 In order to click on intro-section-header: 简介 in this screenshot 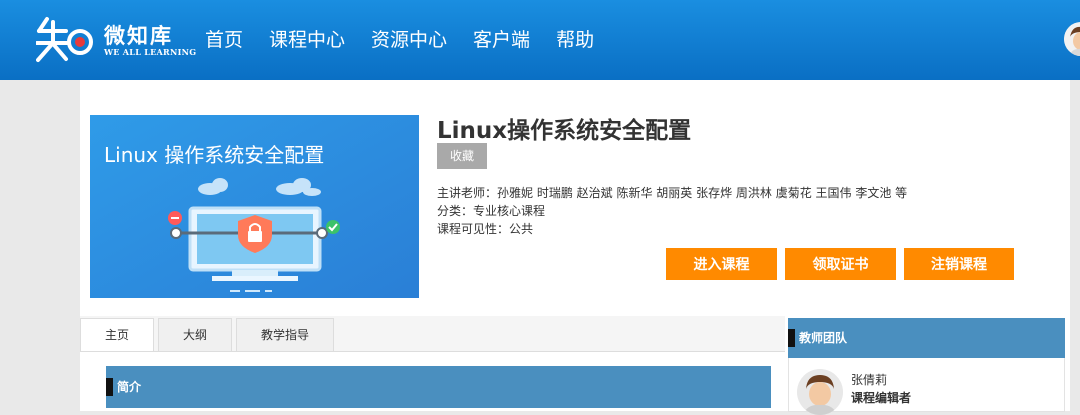, I will do `click(438, 387)`.